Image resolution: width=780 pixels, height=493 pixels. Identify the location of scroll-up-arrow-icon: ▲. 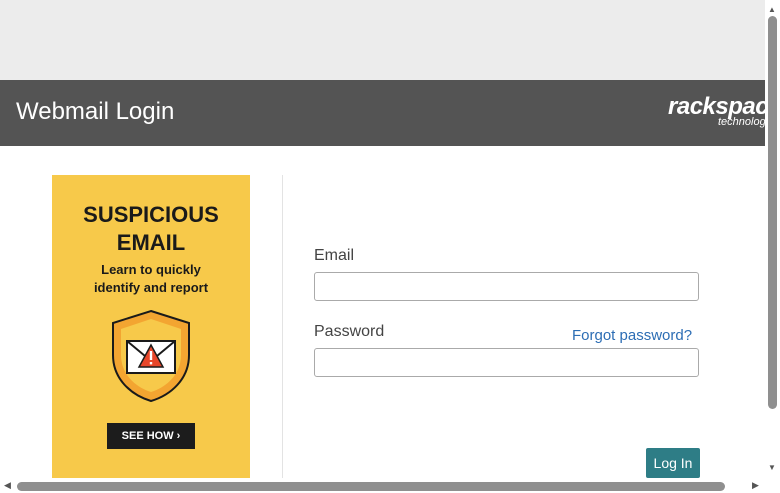
(772, 9).